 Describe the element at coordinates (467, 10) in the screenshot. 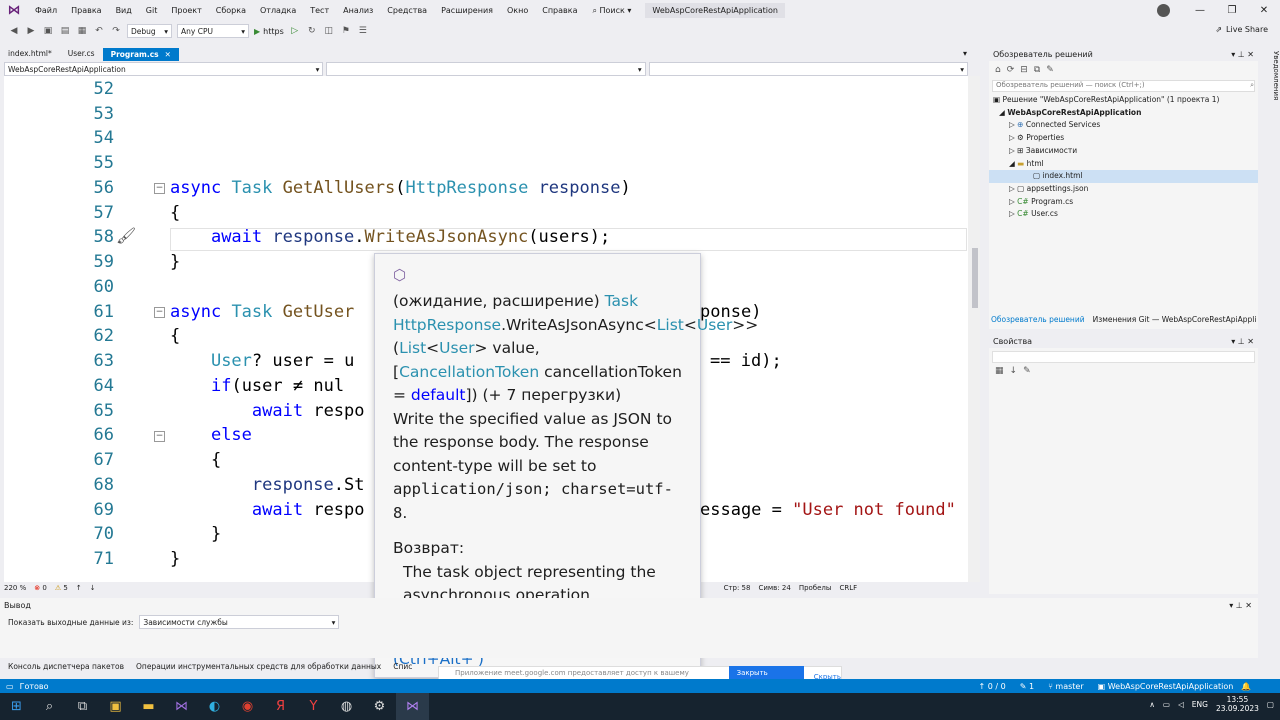

I see `menu-extensions: Расширения` at that location.